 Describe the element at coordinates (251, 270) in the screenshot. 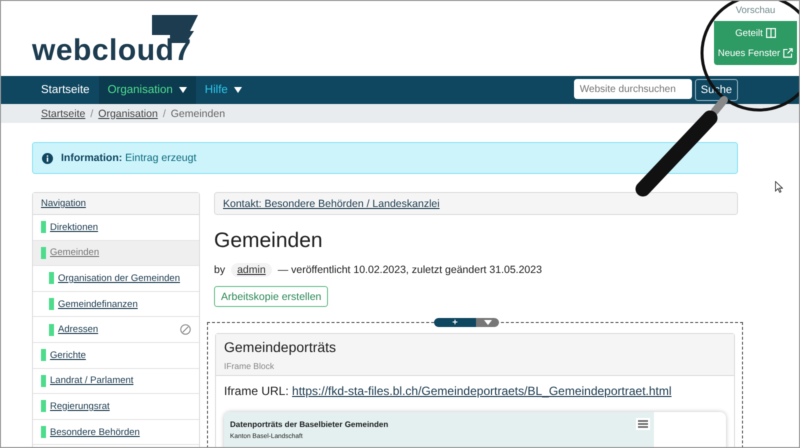

I see `author-link: admin` at that location.